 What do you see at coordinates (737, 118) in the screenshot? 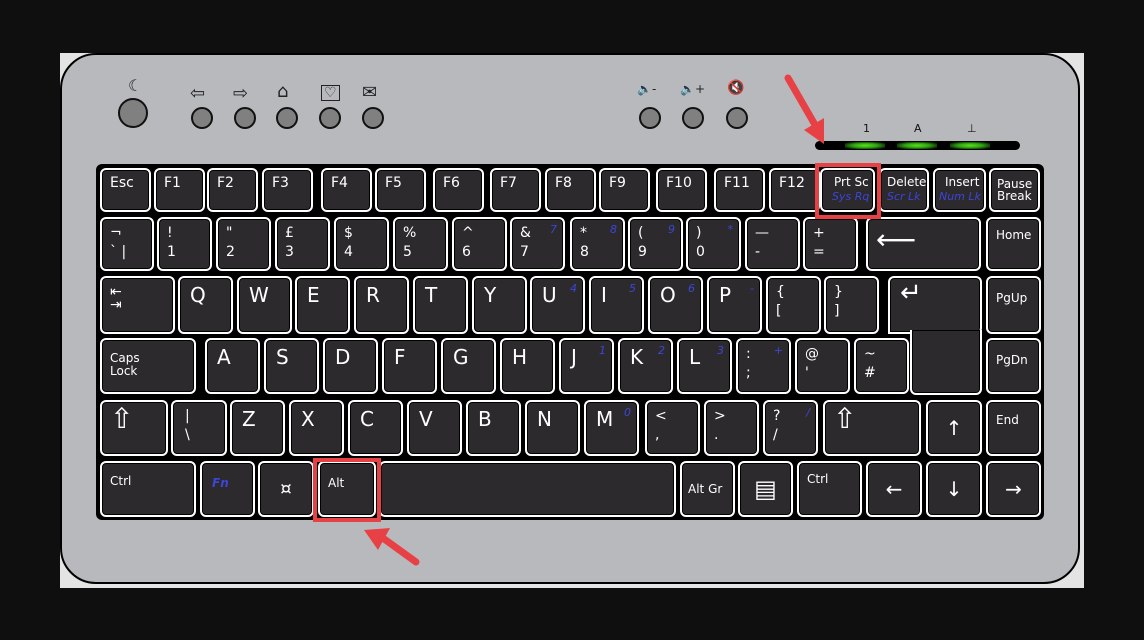
I see `mute-button` at bounding box center [737, 118].